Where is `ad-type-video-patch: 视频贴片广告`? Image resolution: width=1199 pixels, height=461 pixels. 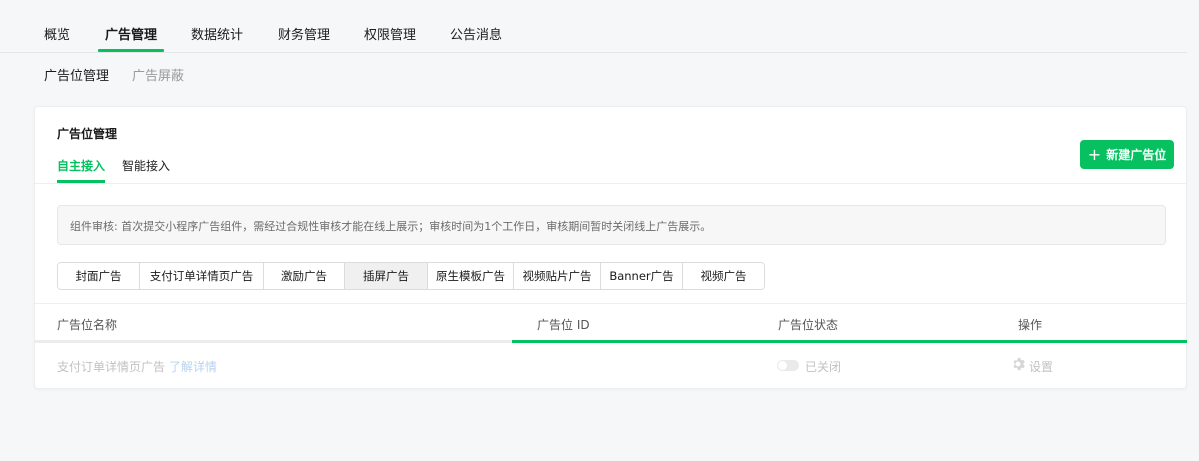
ad-type-video-patch: 视频贴片广告 is located at coordinates (557, 276).